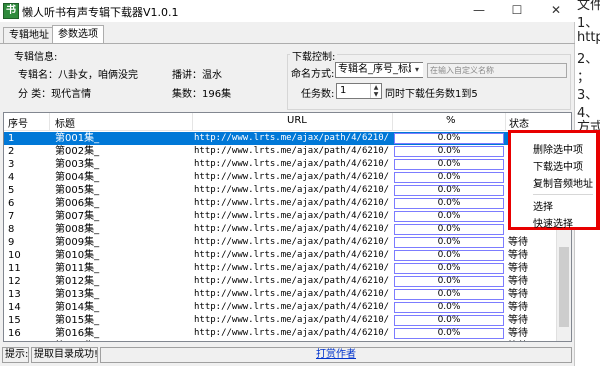 The image size is (600, 366). Describe the element at coordinates (78, 34) in the screenshot. I see `tab-params: 参数选项` at that location.